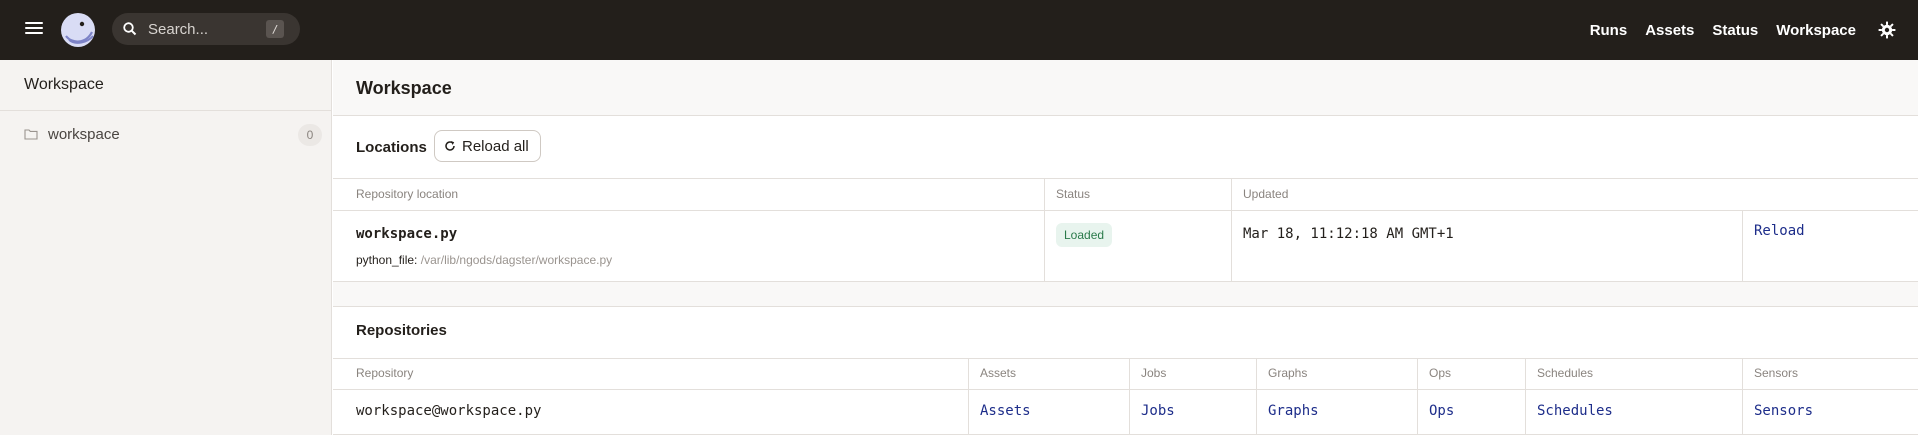  Describe the element at coordinates (1575, 411) in the screenshot. I see `repo-schedules-link: Schedules` at that location.